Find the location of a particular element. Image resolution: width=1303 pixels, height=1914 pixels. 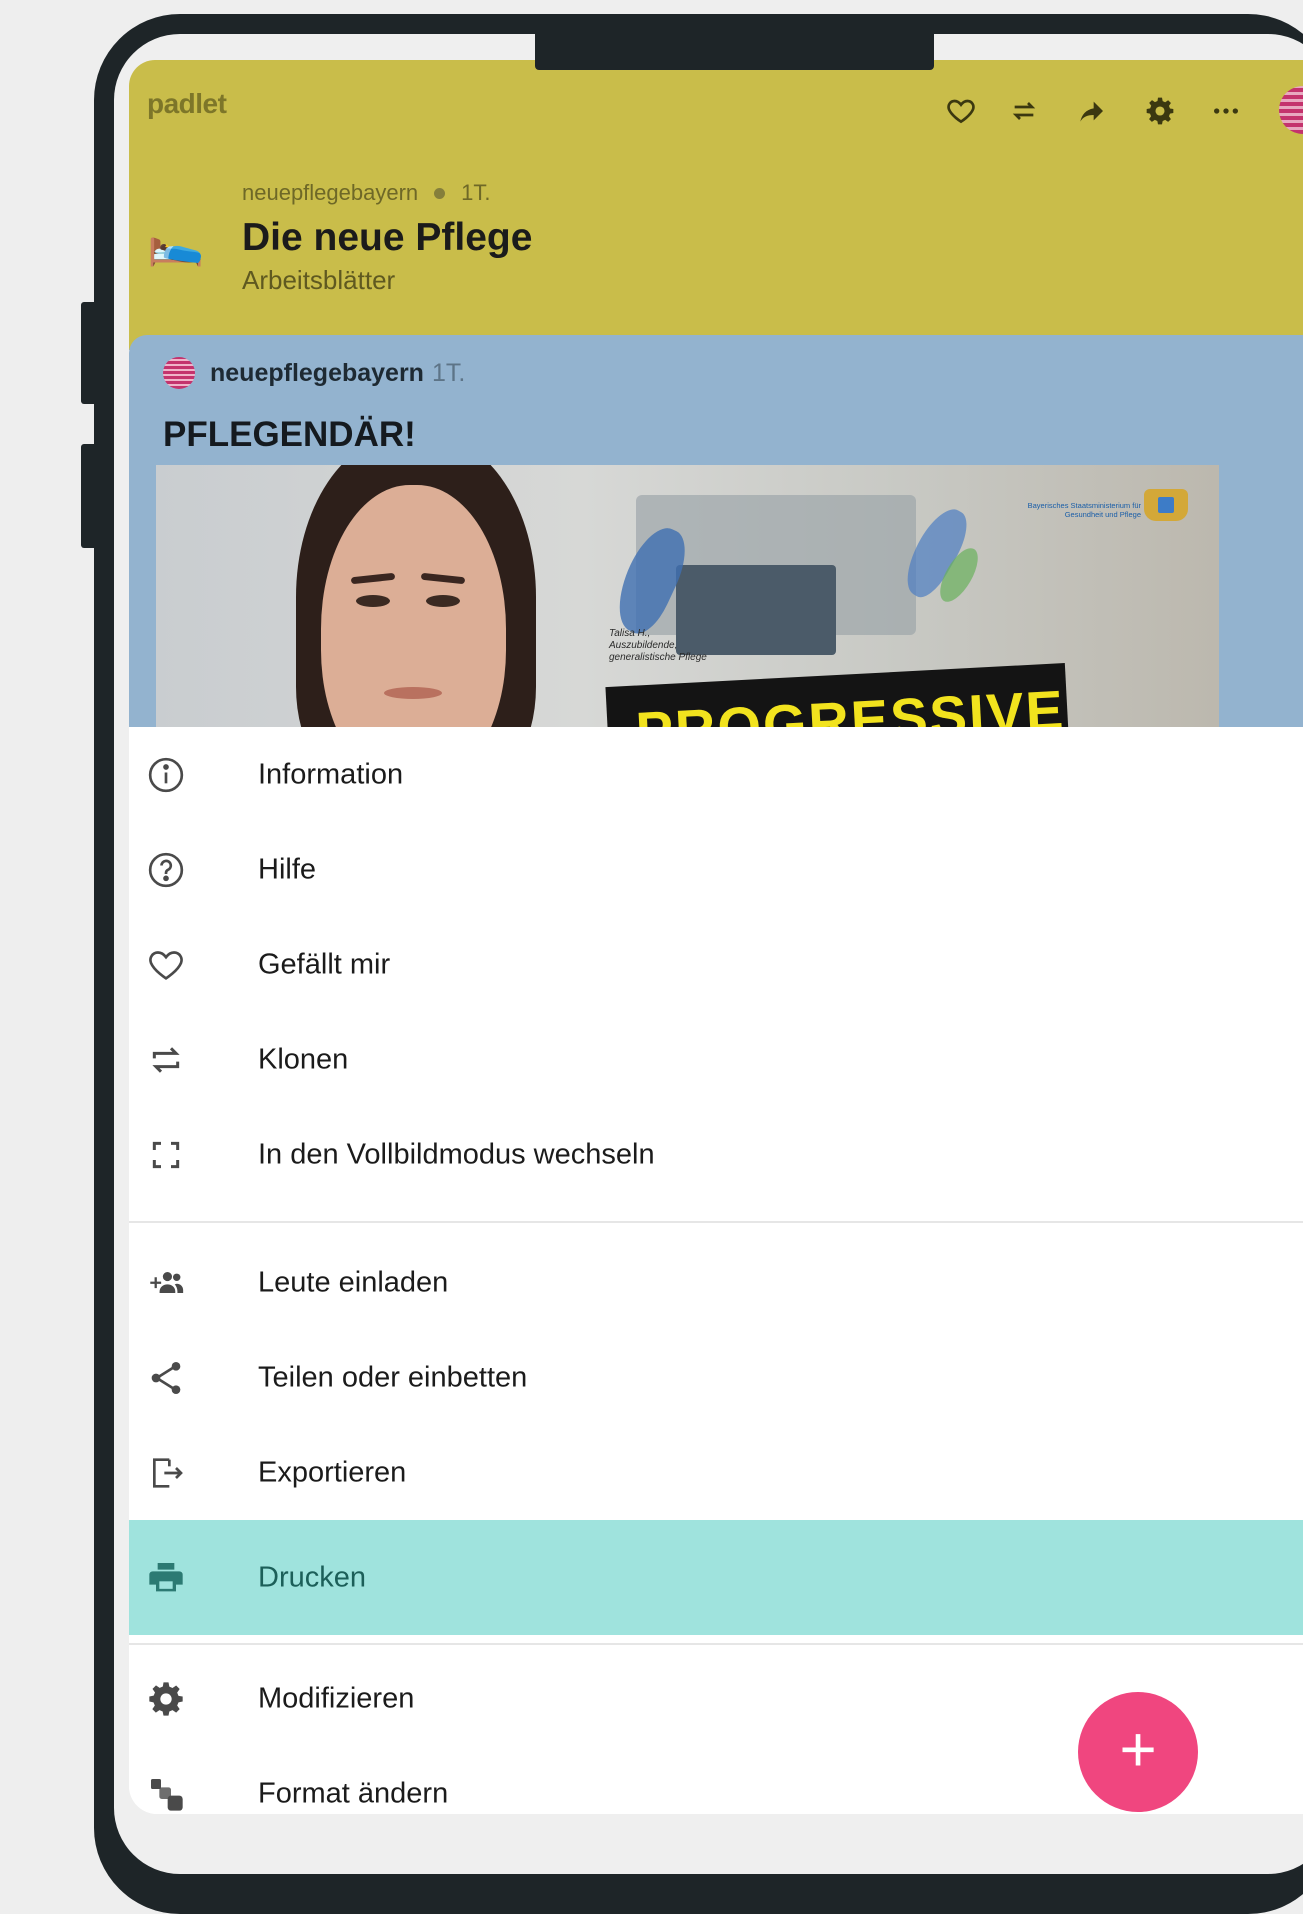

menu-item-label: Exportieren is located at coordinates (332, 1472).